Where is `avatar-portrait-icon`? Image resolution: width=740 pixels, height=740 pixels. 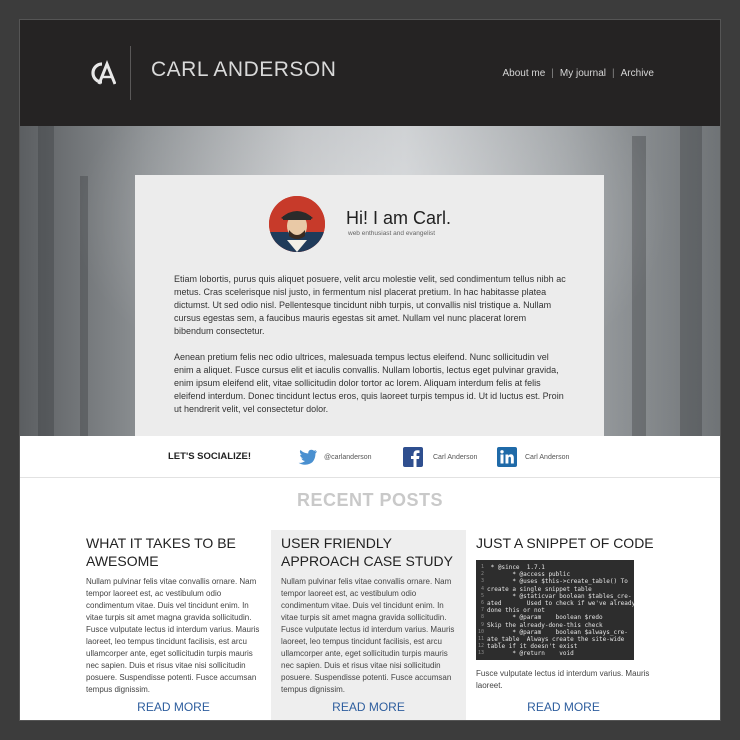
avatar-portrait-icon is located at coordinates (297, 224).